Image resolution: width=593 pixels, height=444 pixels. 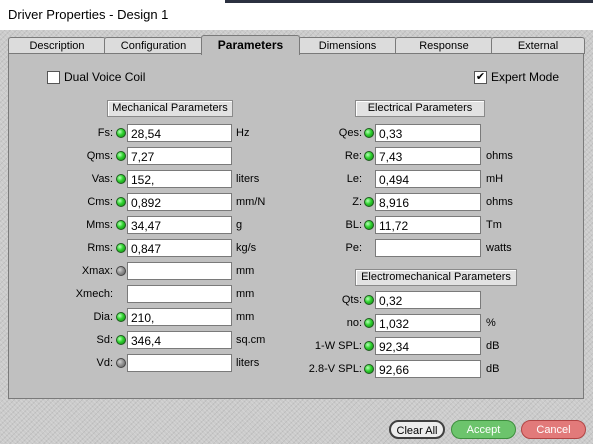 What do you see at coordinates (179, 179) in the screenshot?
I see `vas-input: 152,` at bounding box center [179, 179].